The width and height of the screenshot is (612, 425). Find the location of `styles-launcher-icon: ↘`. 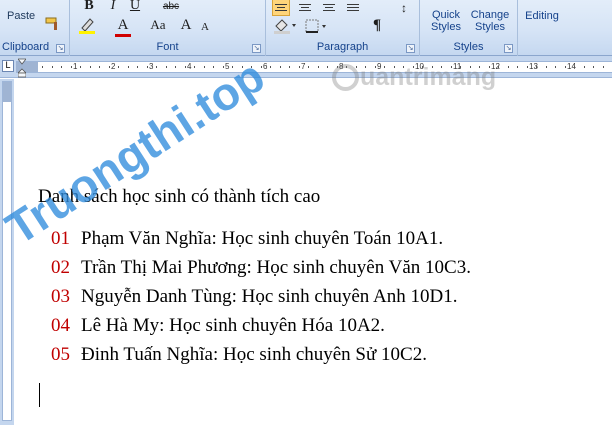

styles-launcher-icon: ↘ is located at coordinates (508, 48).